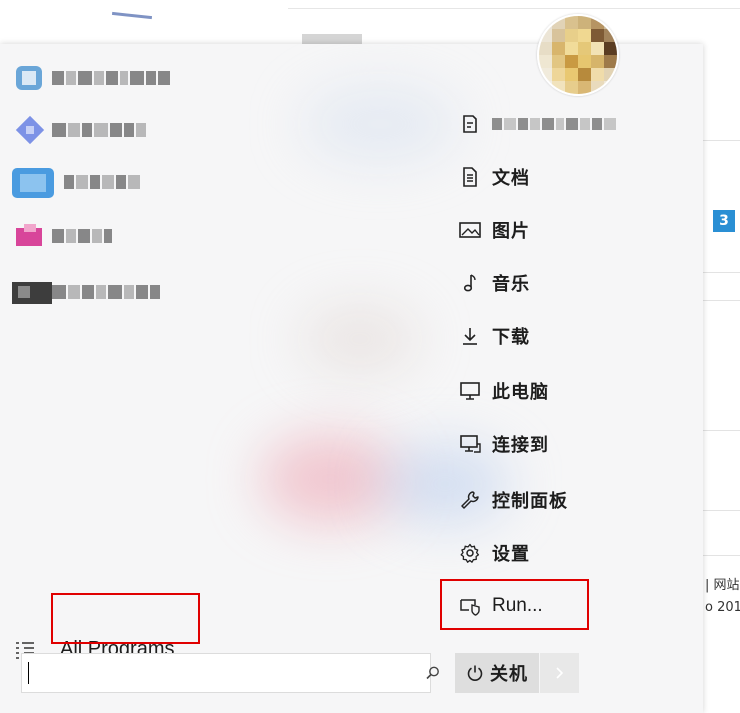 This screenshot has width=740, height=713. Describe the element at coordinates (215, 674) in the screenshot. I see `search-input` at that location.